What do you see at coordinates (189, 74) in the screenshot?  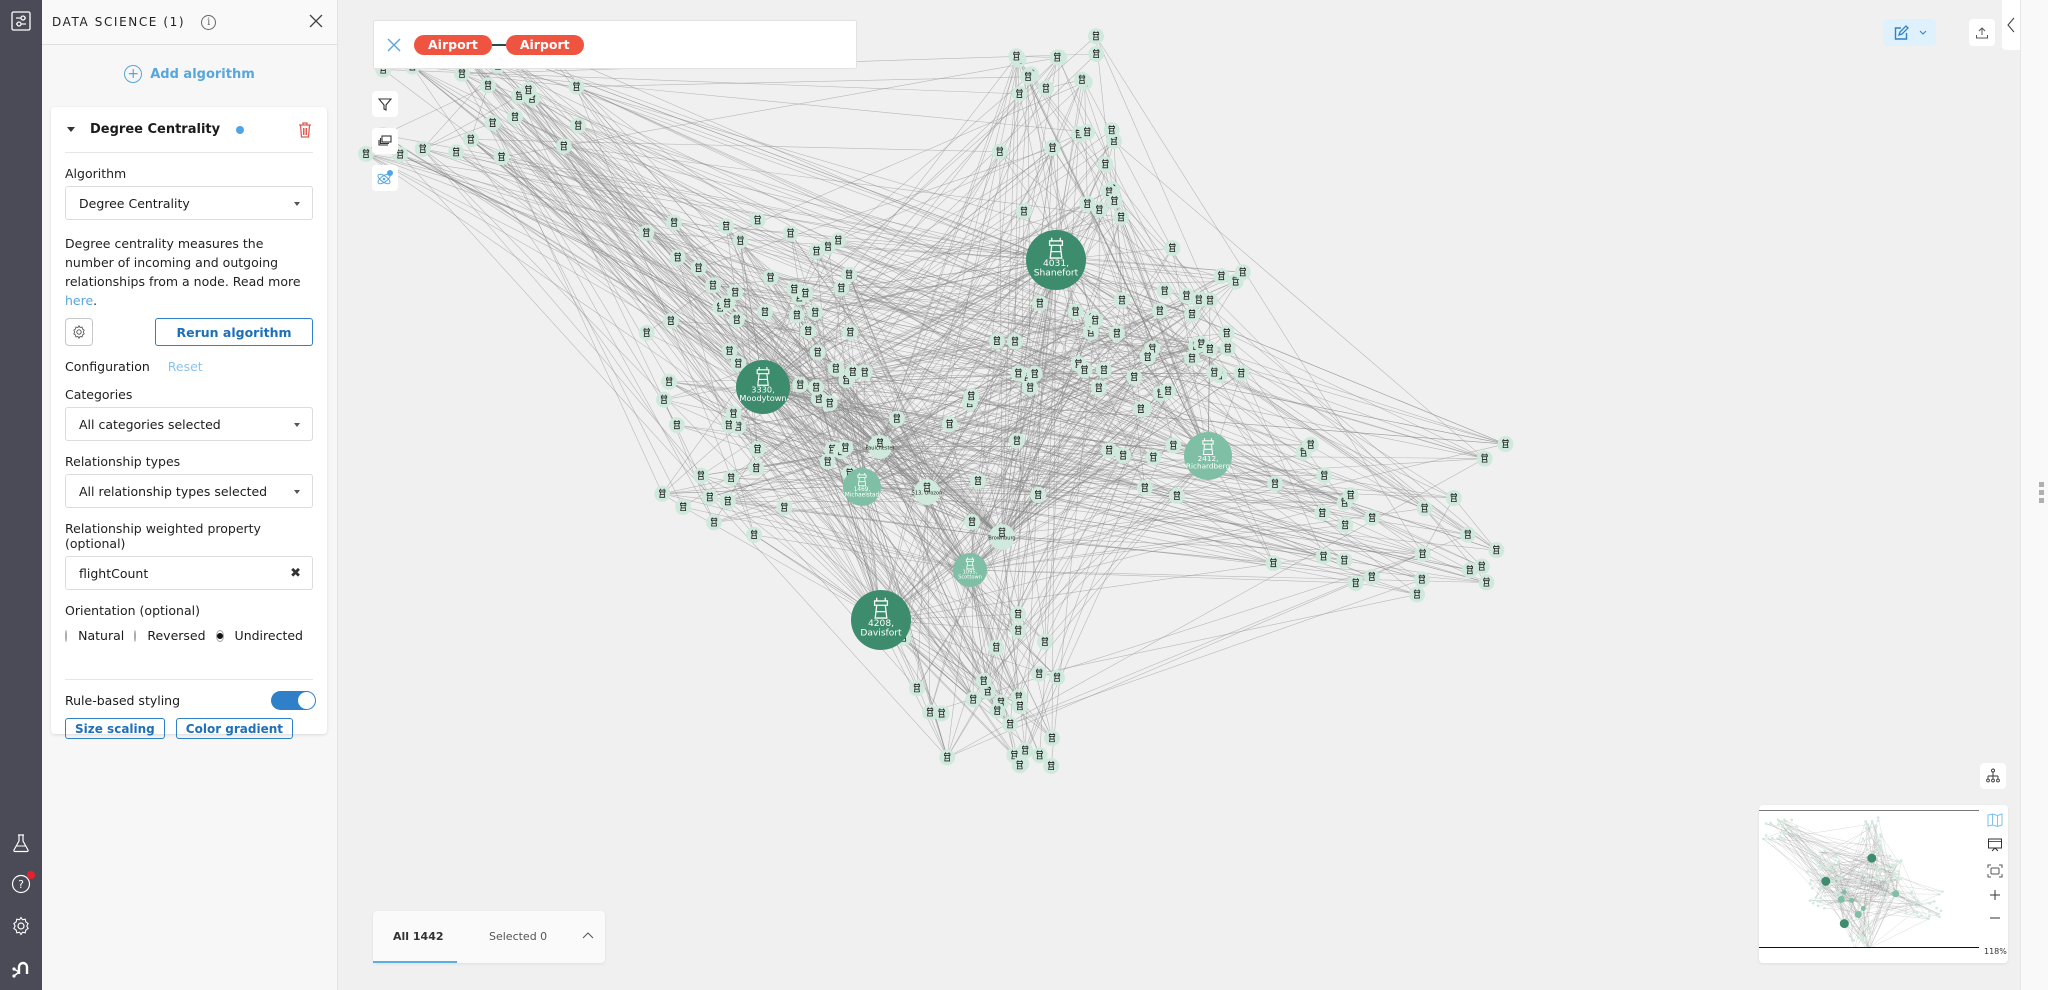 I see `add-algorithm-button: + Add algorithm` at bounding box center [189, 74].